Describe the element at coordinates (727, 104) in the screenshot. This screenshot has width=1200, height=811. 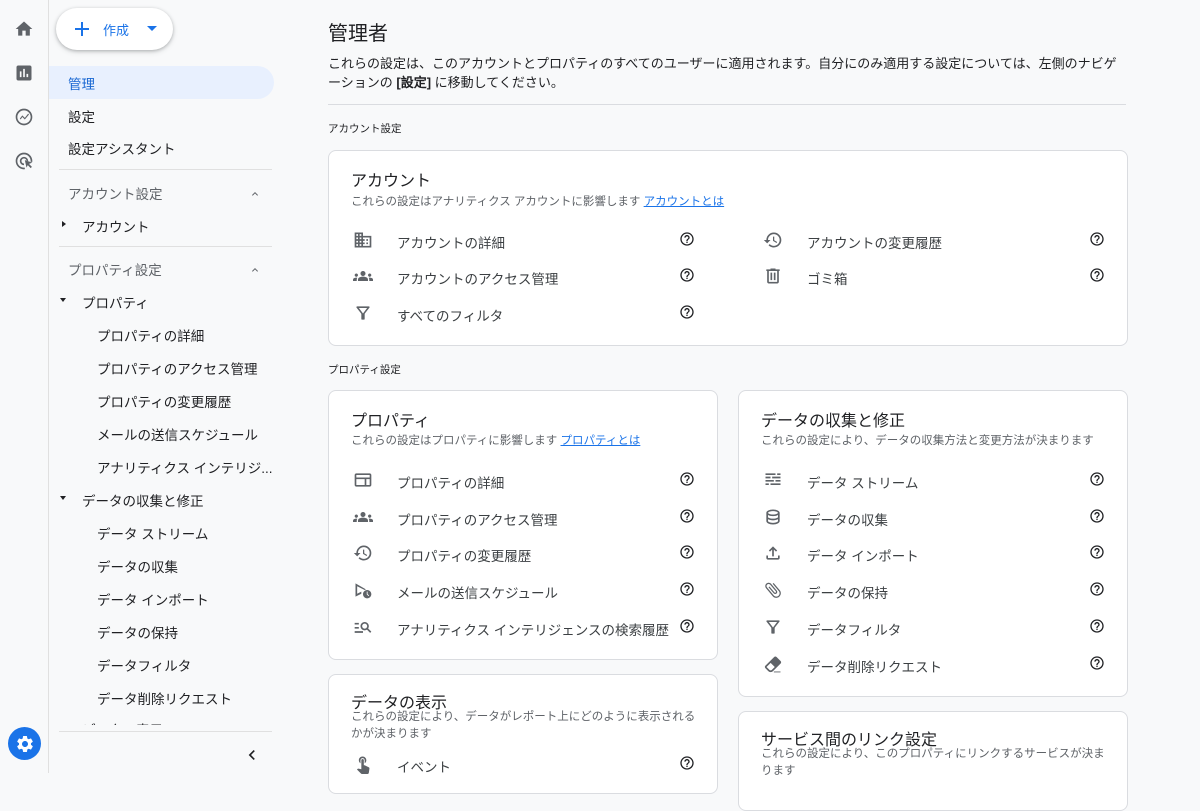
I see `main-divider` at that location.